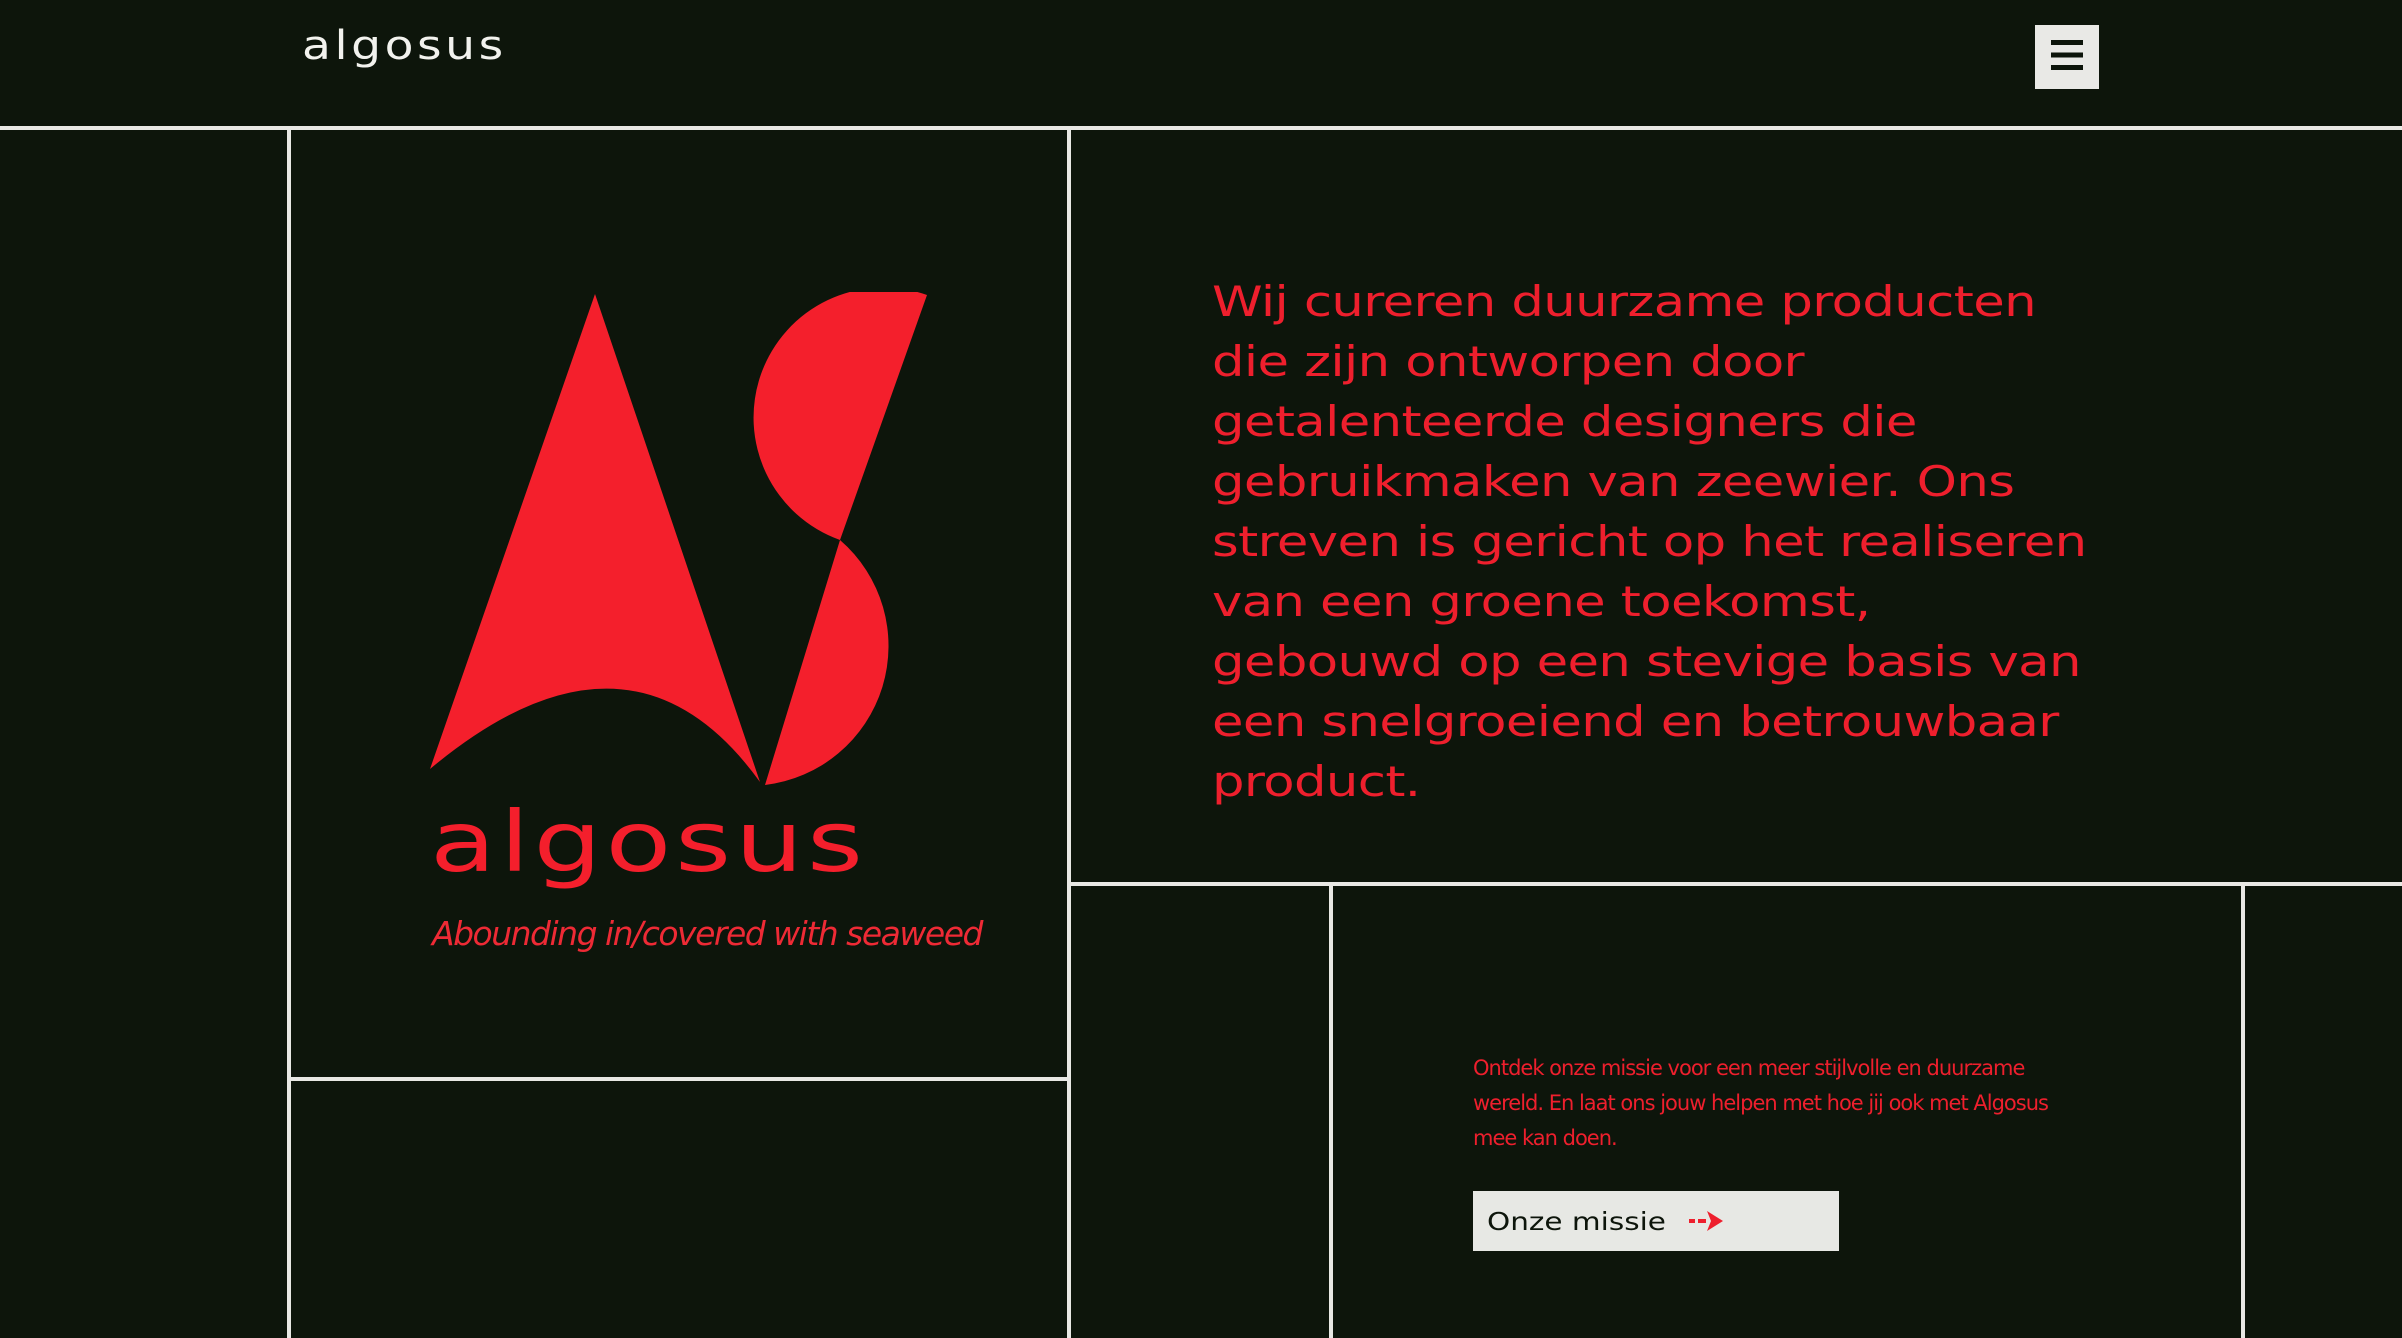  Describe the element at coordinates (1201, 128) in the screenshot. I see `header-divider` at that location.